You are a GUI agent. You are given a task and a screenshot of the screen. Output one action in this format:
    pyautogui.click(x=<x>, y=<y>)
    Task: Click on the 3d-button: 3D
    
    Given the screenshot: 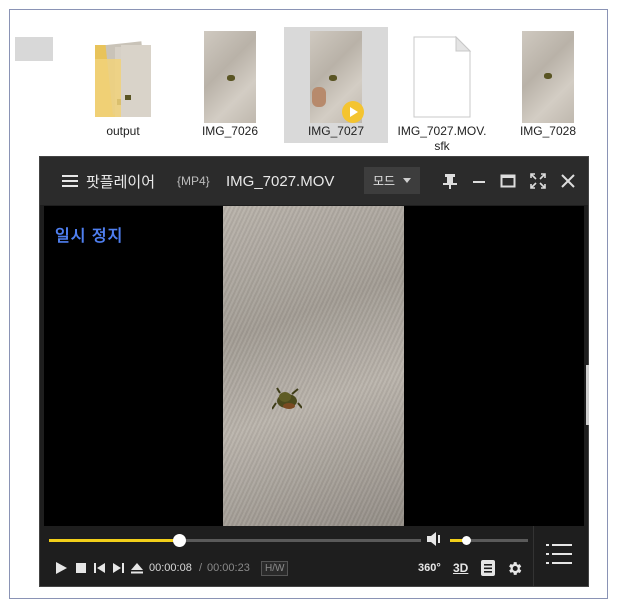 What is the action you would take?
    pyautogui.click(x=460, y=568)
    